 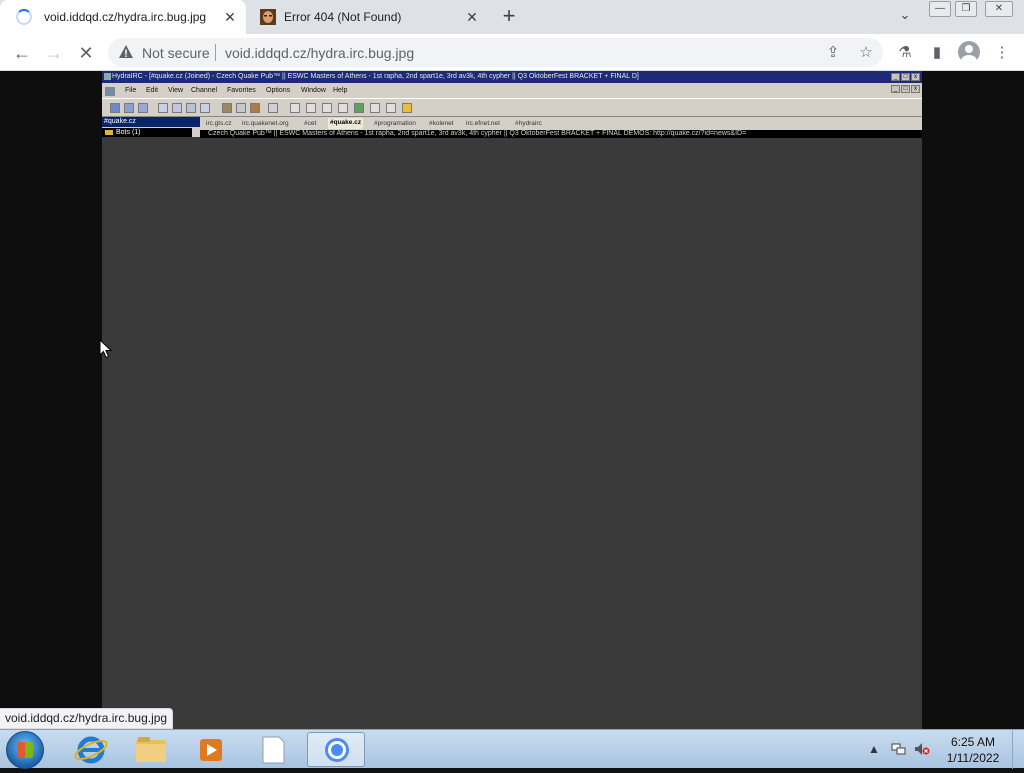 I want to click on tab-search-icon: ⌄, so click(x=905, y=17).